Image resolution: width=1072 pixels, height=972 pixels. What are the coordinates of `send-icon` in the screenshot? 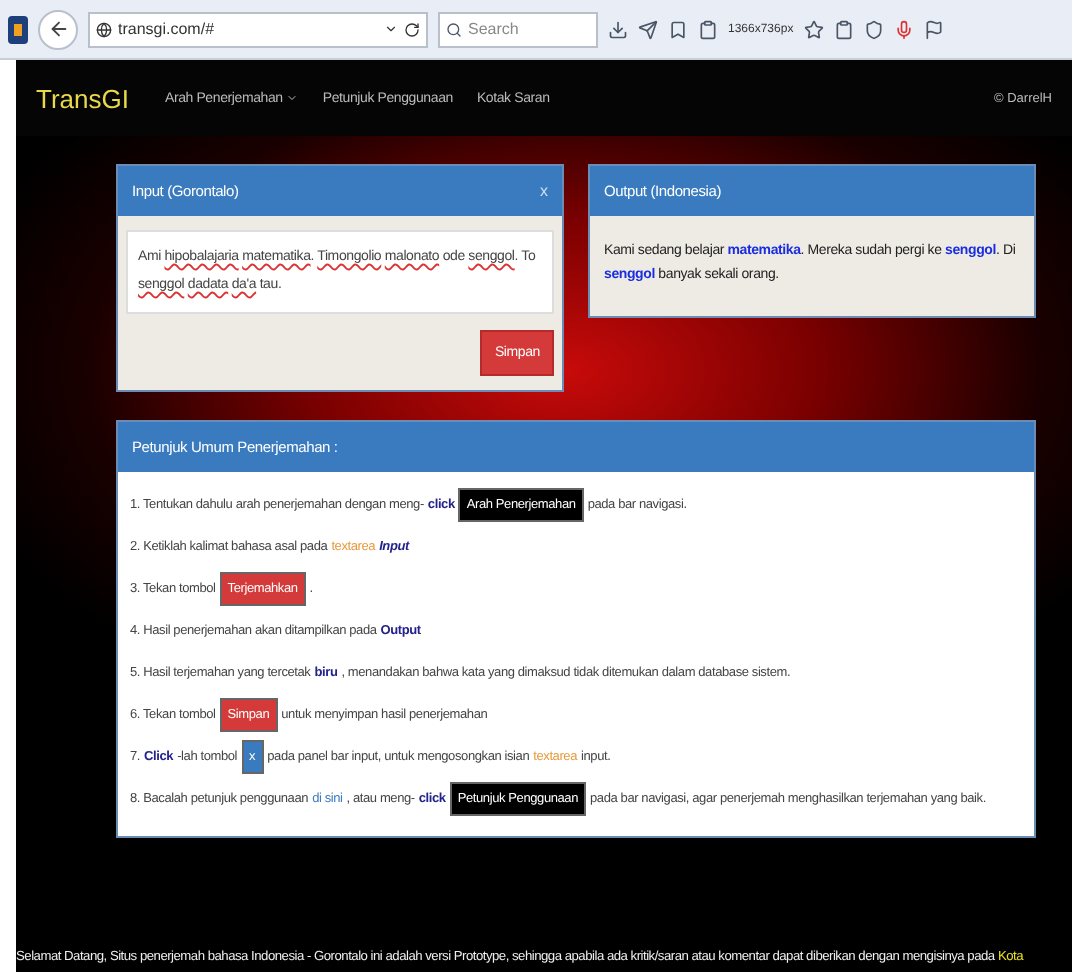 It's located at (648, 29).